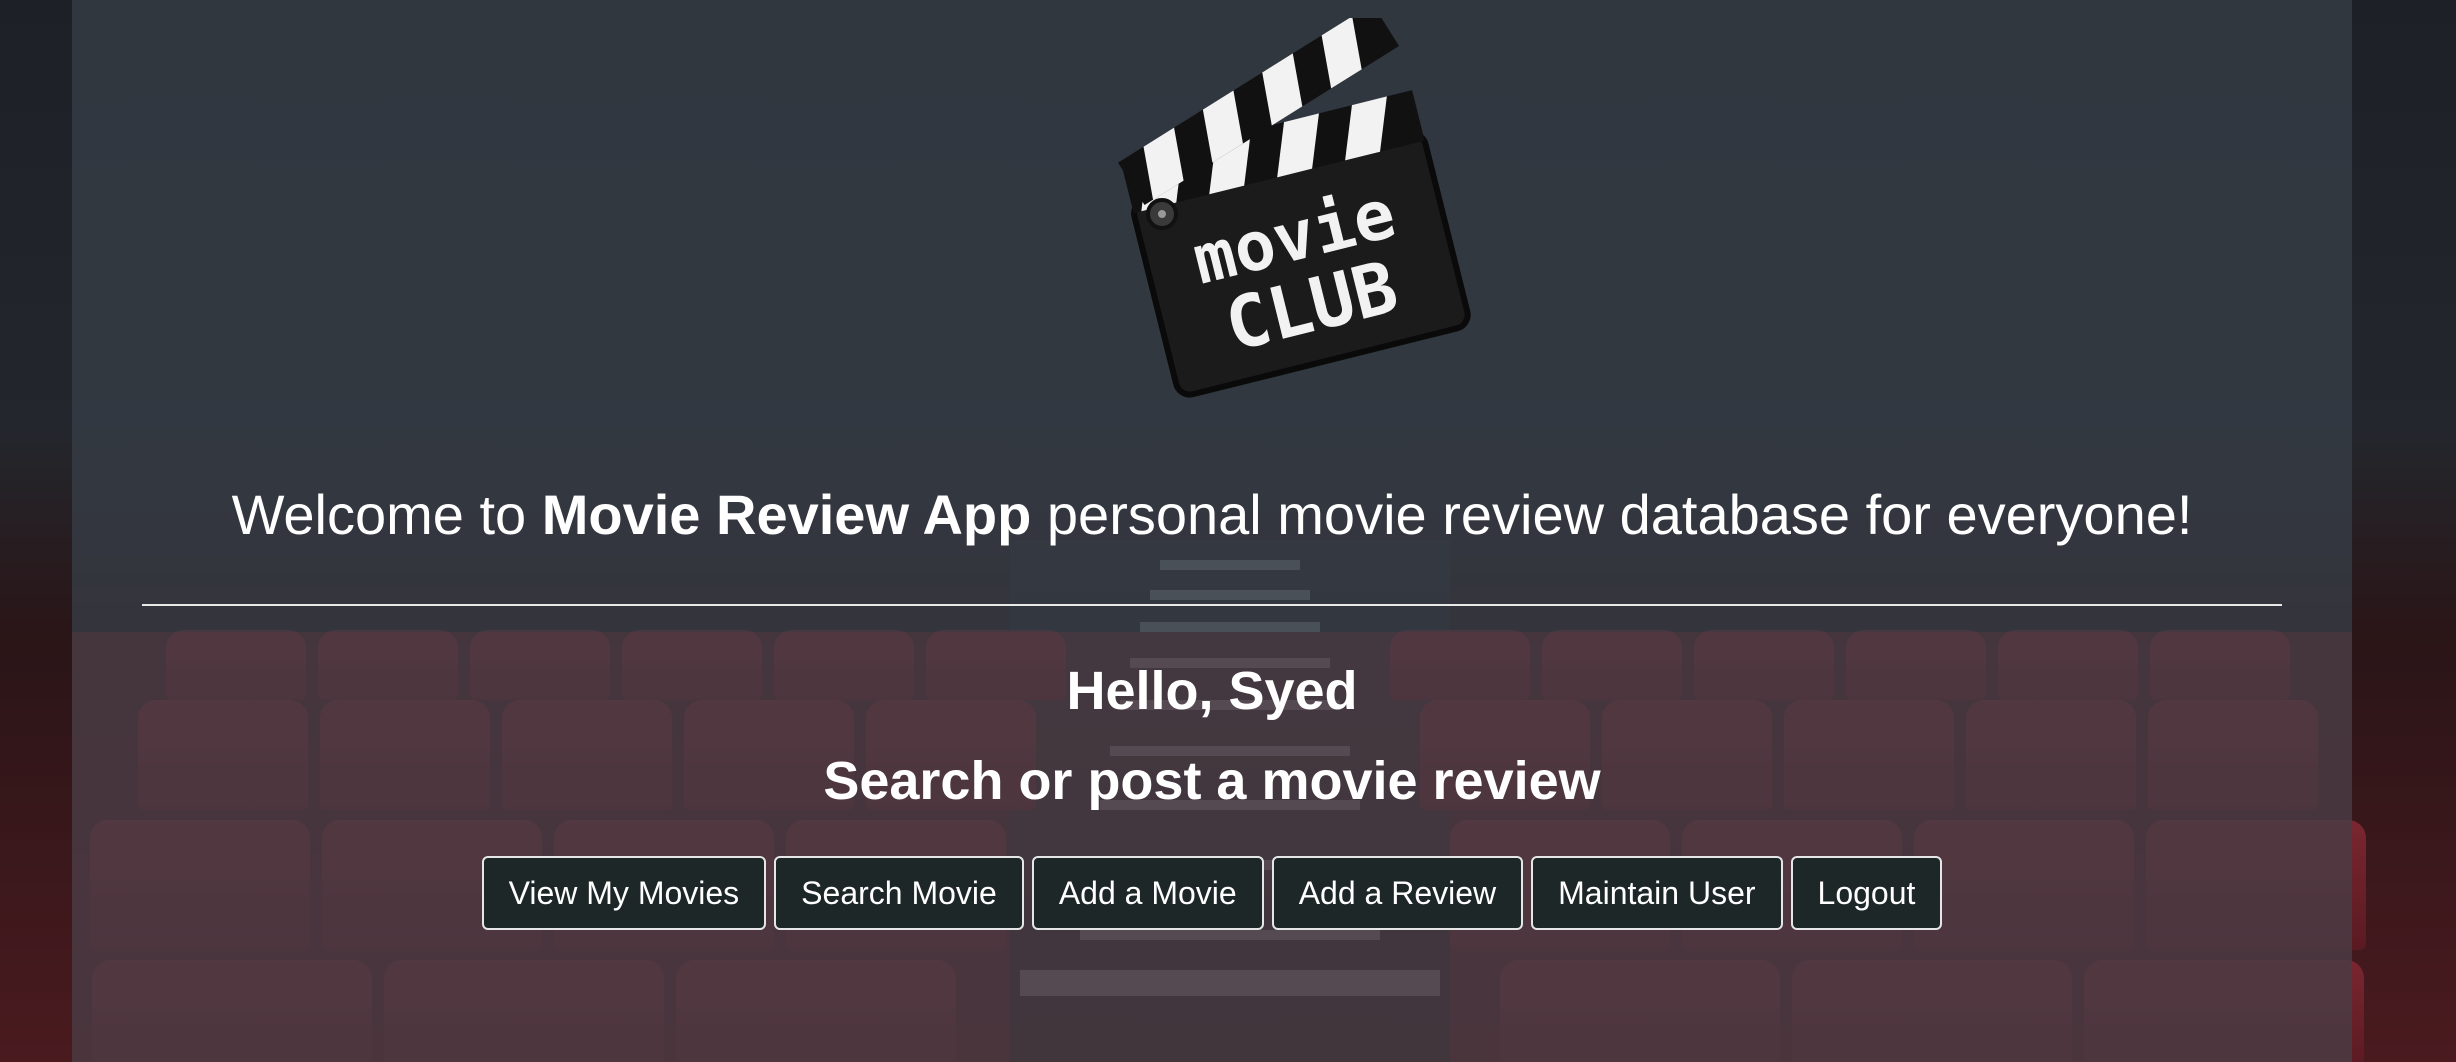  Describe the element at coordinates (786, 514) in the screenshot. I see `app-name: Movie Review App` at that location.